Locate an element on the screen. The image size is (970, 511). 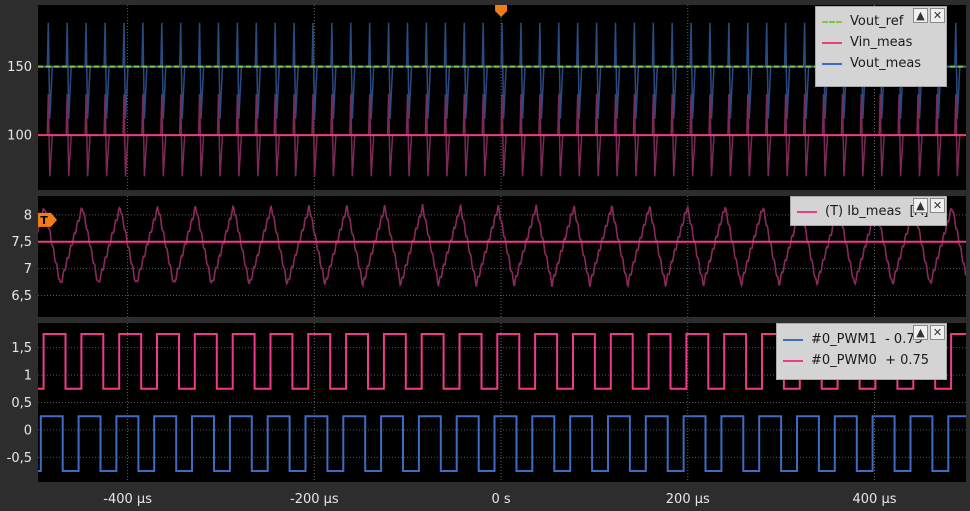
legend-item-vin-meas: Vin_meas is located at coordinates (881, 42).